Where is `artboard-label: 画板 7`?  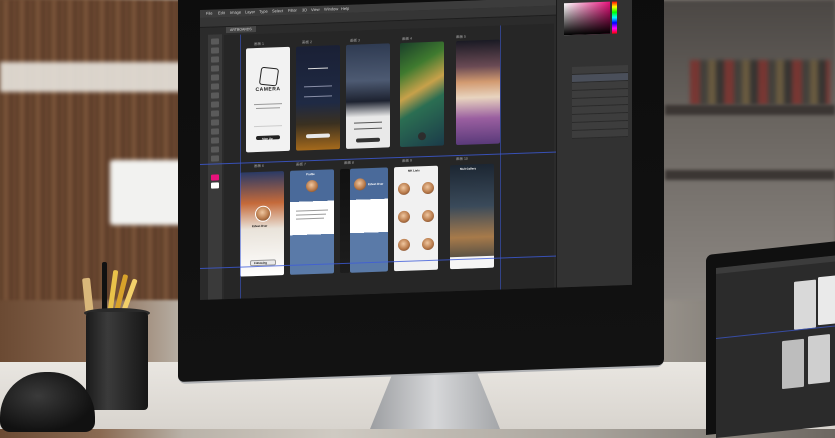
artboard-label: 画板 7 is located at coordinates (301, 164).